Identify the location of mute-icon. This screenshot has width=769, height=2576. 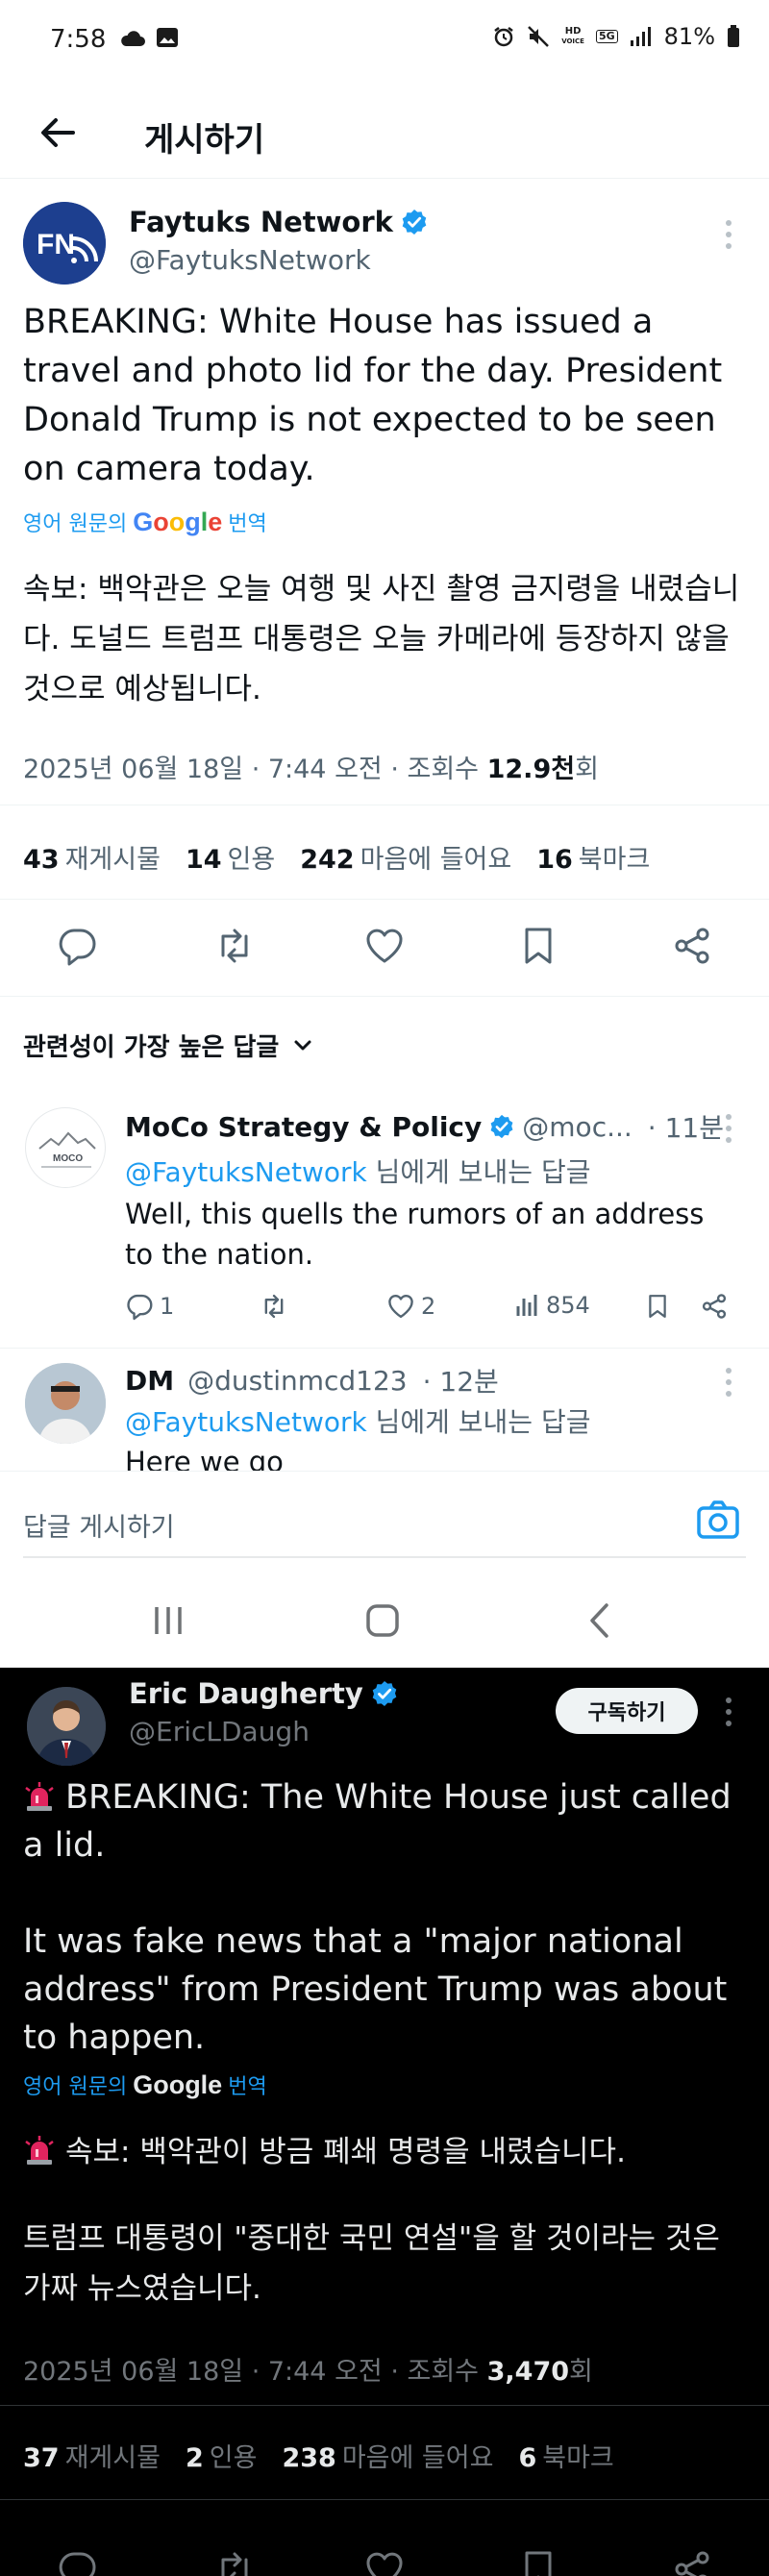
(539, 37).